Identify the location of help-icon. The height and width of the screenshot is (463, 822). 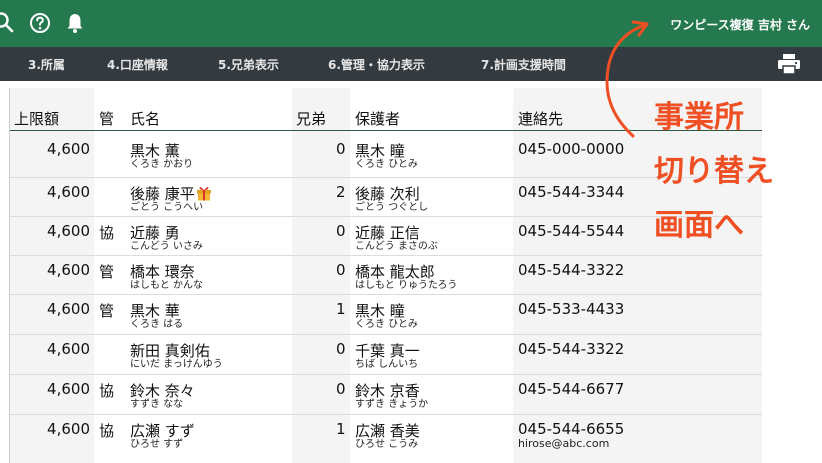
(40, 23).